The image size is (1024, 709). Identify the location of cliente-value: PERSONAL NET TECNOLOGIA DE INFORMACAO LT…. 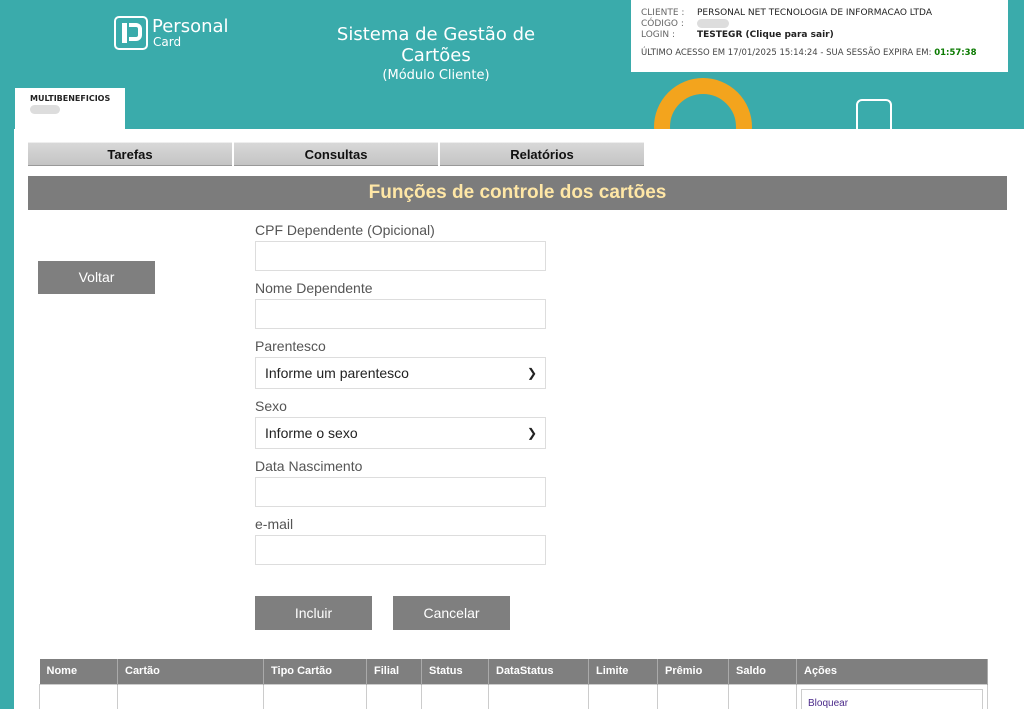
(814, 13).